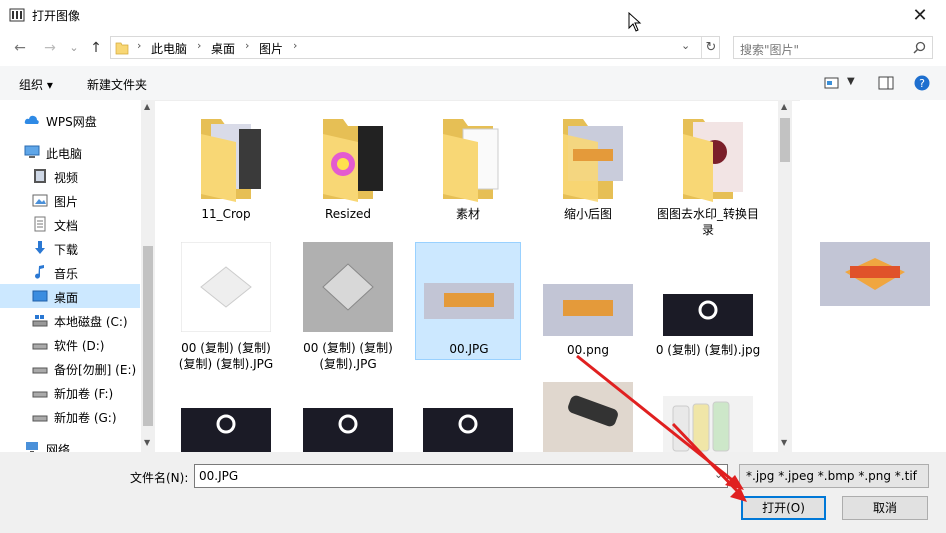  I want to click on file-list-scroll-thumb, so click(785, 140).